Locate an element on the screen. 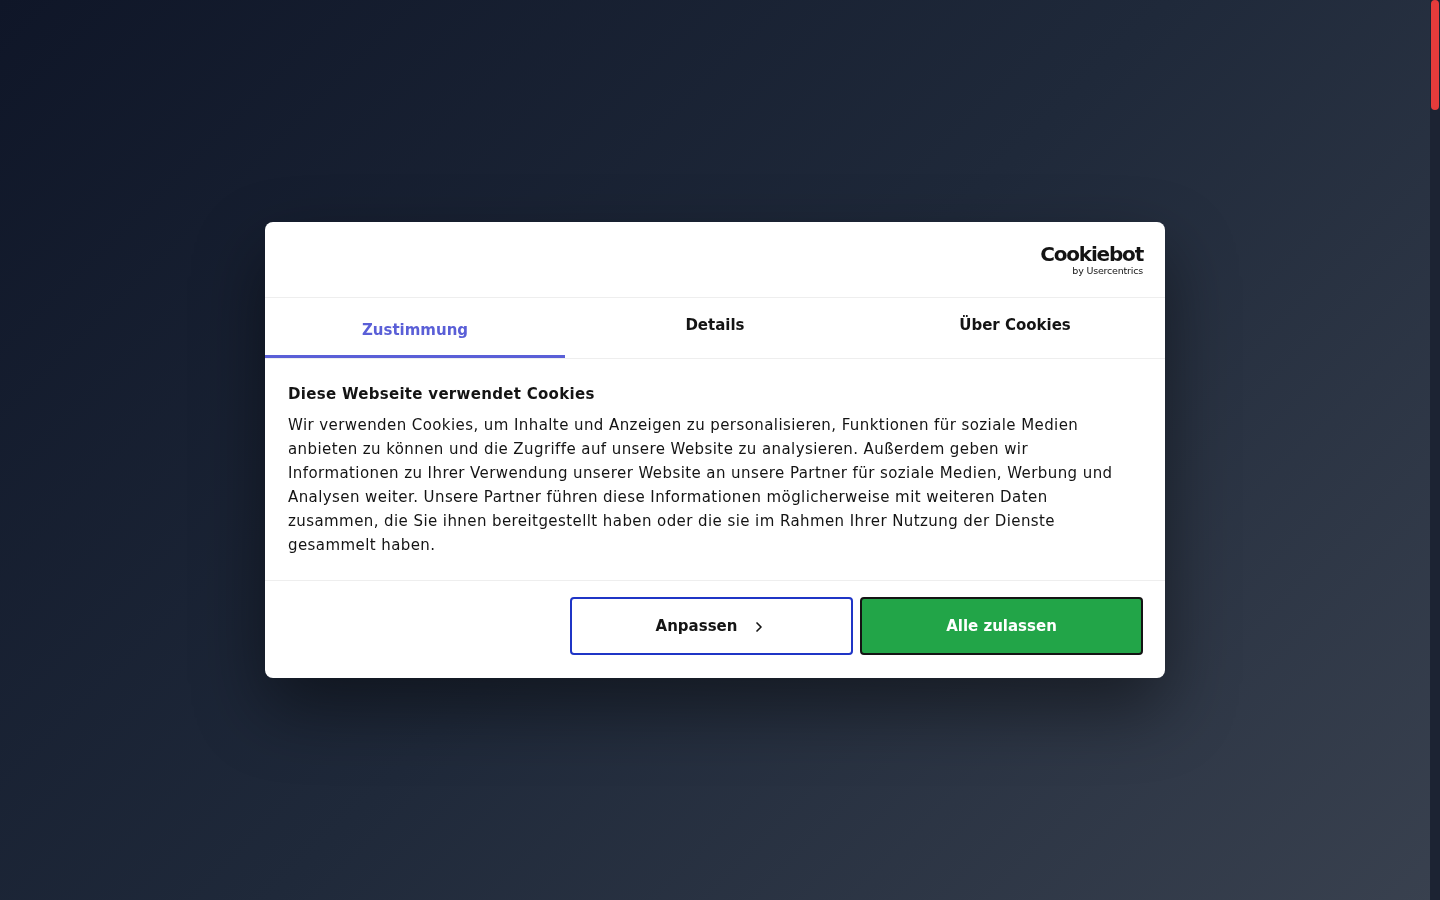  consent-text: Wir verwenden Cookies, um Inhalte und Anzeigen zu personalisieren, Funktionen für soziale Medien anbieten zu können und die Zugriffe auf unsere Website zu analysieren. Außerdem geben wir Informationen zu Ihrer Verwendung unserer Website an unsere Partner für soziale Medien, Werbung und Analysen weiter. Unsere Partner führen diese Informationen möglicherweise mit weiteren Daten zusammen, die Sie ihnen bereitgestellt haben oder die sie im Rahmen Ihrer Nutzung der Dienste gesammelt haben. is located at coordinates (701, 485).